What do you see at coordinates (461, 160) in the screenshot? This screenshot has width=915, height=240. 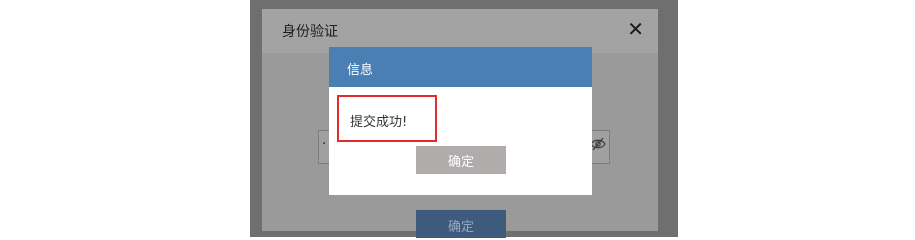 I see `ok-button: 确定` at bounding box center [461, 160].